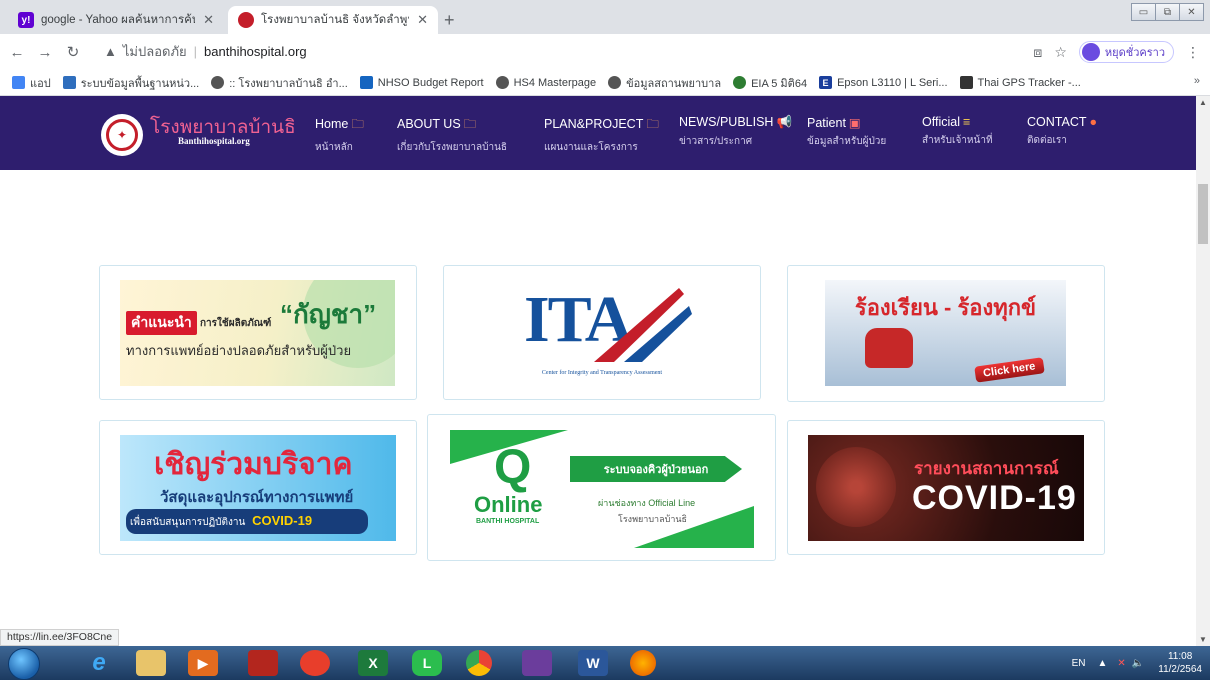  I want to click on translate-icon: ⧈, so click(1037, 52).